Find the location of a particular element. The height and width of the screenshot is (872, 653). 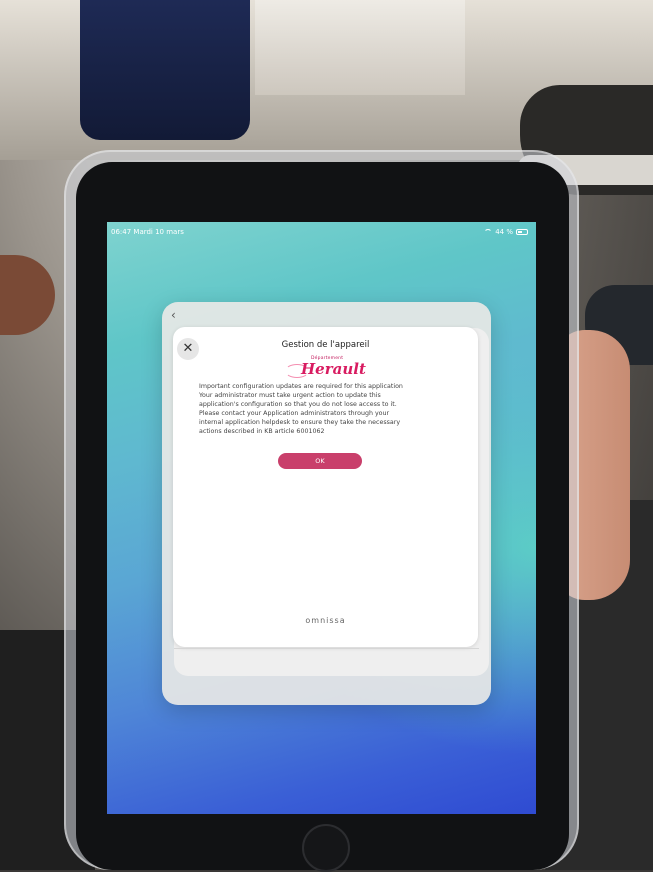

herault-logo: Département Herault is located at coordinates (326, 368).